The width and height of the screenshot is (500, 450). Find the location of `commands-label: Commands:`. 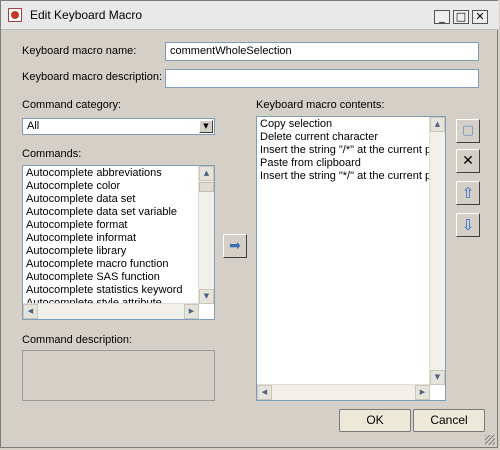

commands-label: Commands: is located at coordinates (52, 154).